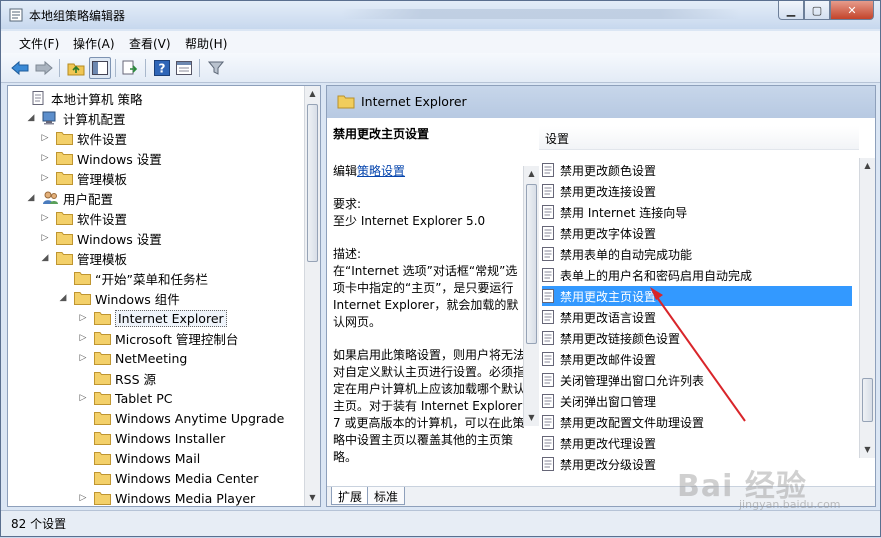  What do you see at coordinates (697, 191) in the screenshot?
I see `setting-row: 禁用更改连接设置` at bounding box center [697, 191].